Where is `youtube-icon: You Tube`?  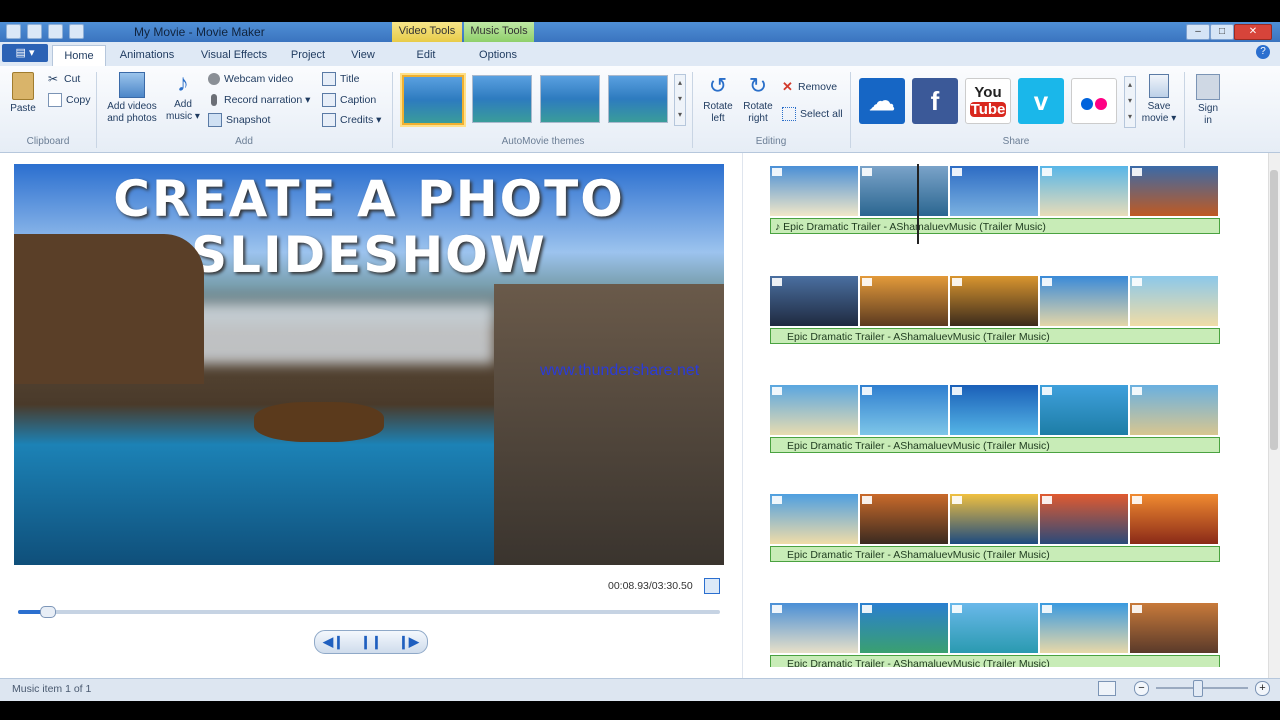 youtube-icon: You Tube is located at coordinates (988, 101).